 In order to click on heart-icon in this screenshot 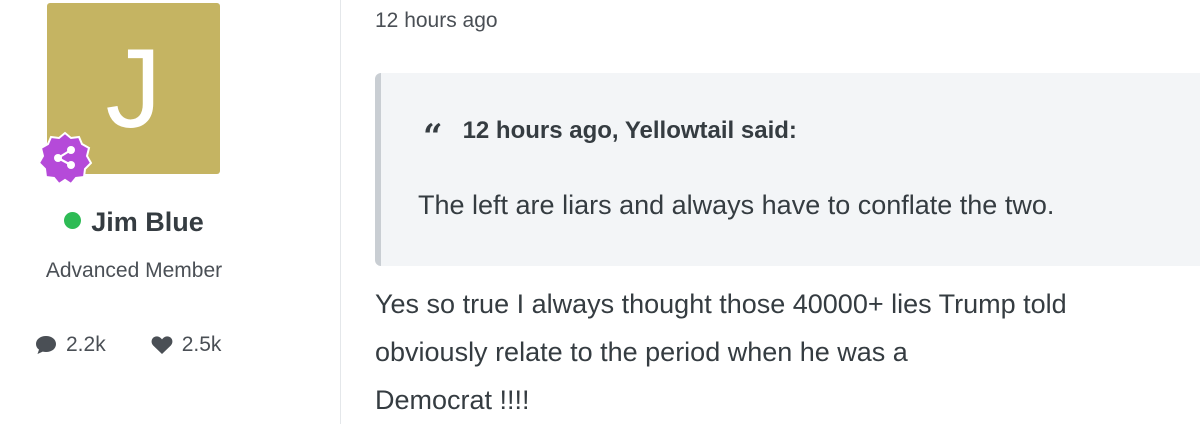, I will do `click(162, 345)`.